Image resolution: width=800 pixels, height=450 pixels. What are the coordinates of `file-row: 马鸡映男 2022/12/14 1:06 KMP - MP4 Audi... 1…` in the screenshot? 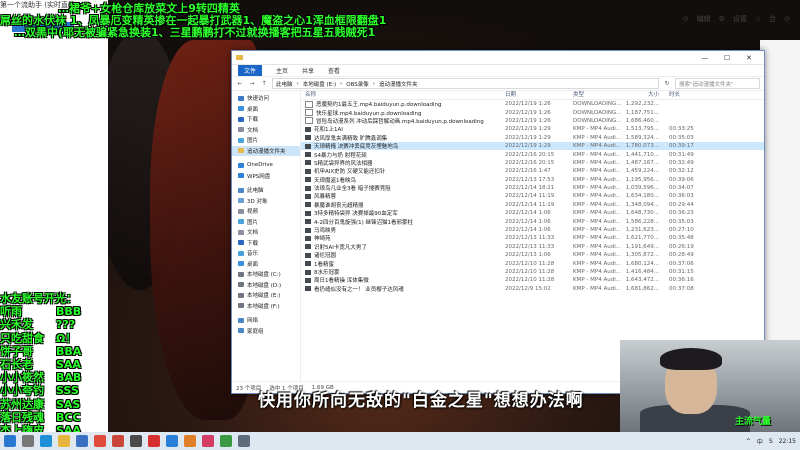 It's located at (532, 230).